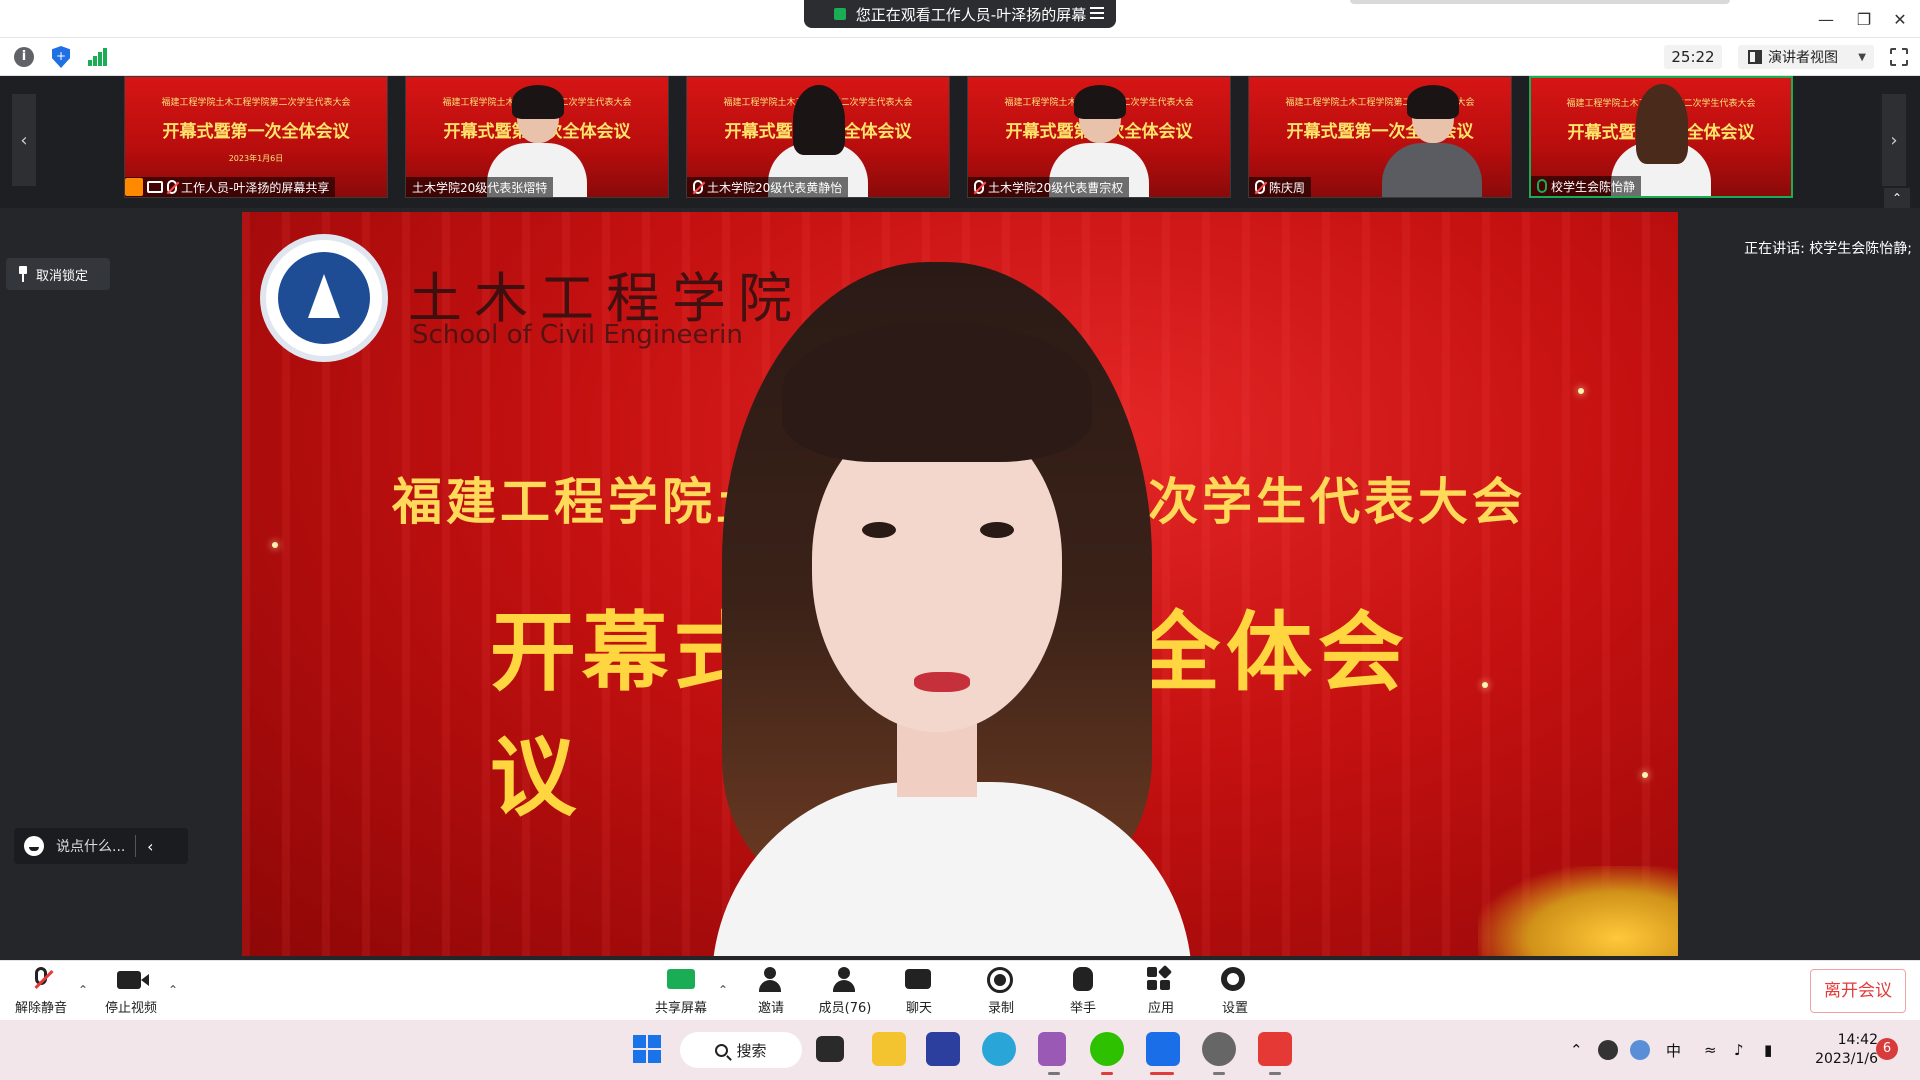  Describe the element at coordinates (889, 1049) in the screenshot. I see `file-explorer-icon` at that location.